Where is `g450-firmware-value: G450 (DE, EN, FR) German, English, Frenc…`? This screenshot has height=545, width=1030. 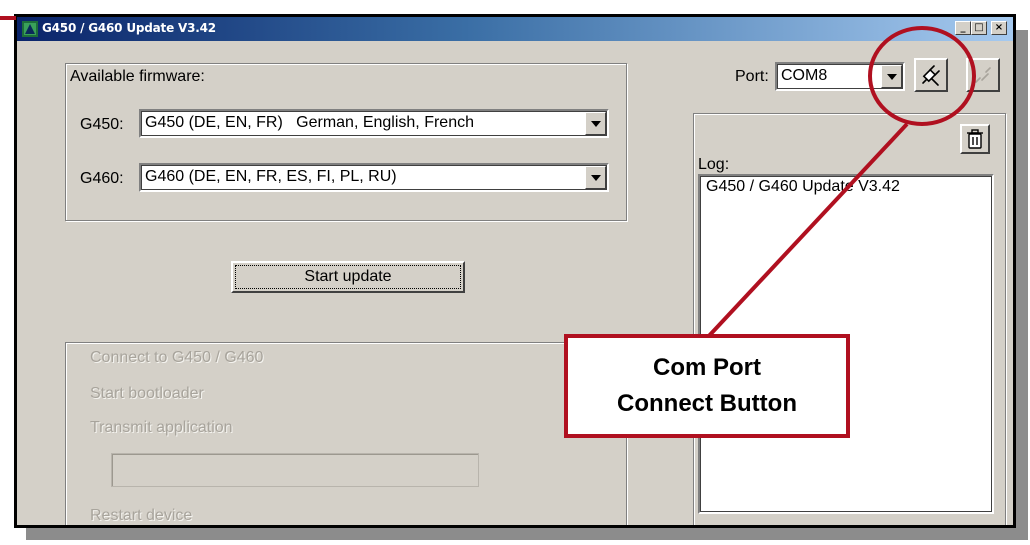
g450-firmware-value: G450 (DE, EN, FR) German, English, Frenc… is located at coordinates (309, 122).